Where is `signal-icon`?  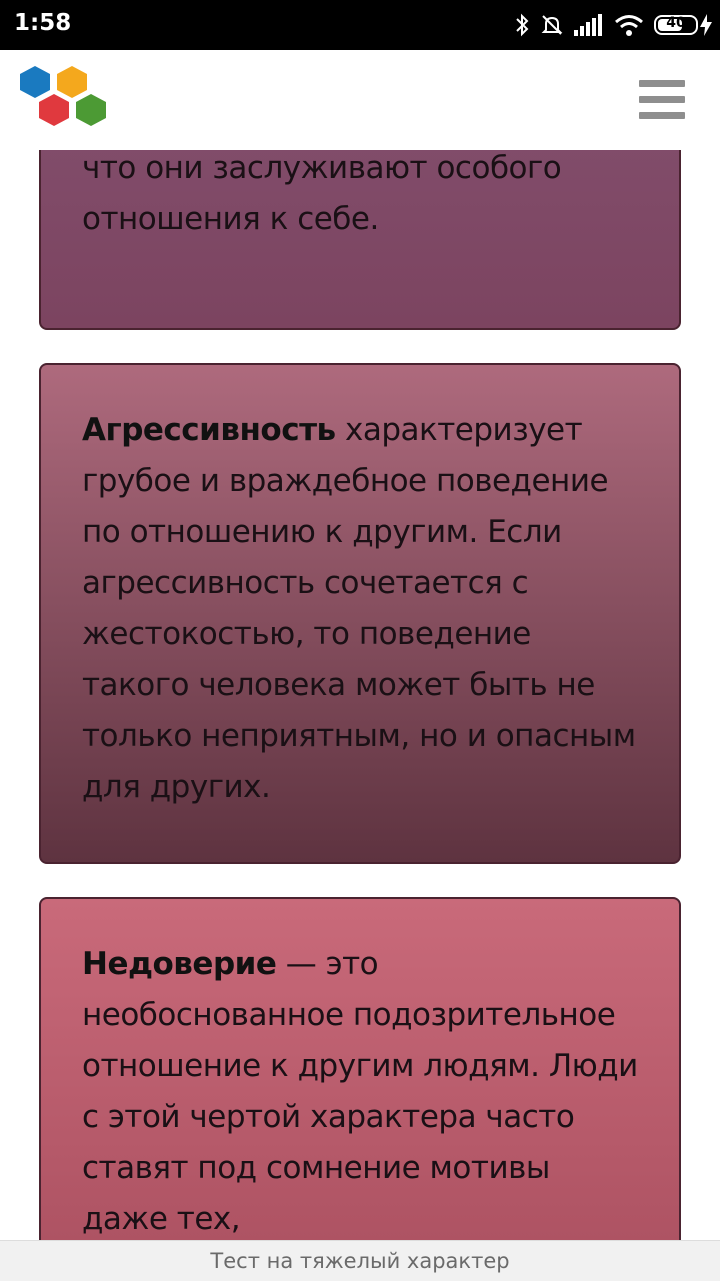 signal-icon is located at coordinates (588, 25).